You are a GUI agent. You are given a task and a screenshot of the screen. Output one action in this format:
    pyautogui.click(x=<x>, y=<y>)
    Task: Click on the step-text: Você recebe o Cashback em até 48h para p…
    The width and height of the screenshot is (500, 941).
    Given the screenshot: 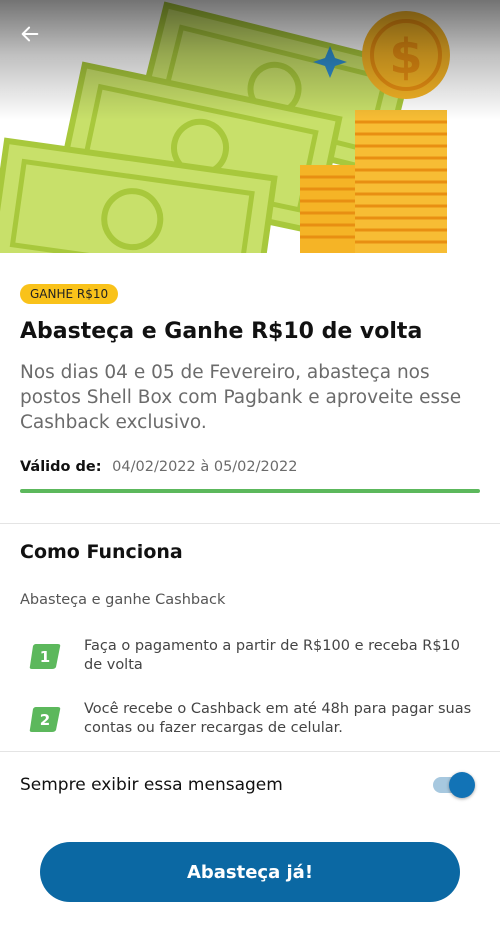 What is the action you would take?
    pyautogui.click(x=278, y=718)
    